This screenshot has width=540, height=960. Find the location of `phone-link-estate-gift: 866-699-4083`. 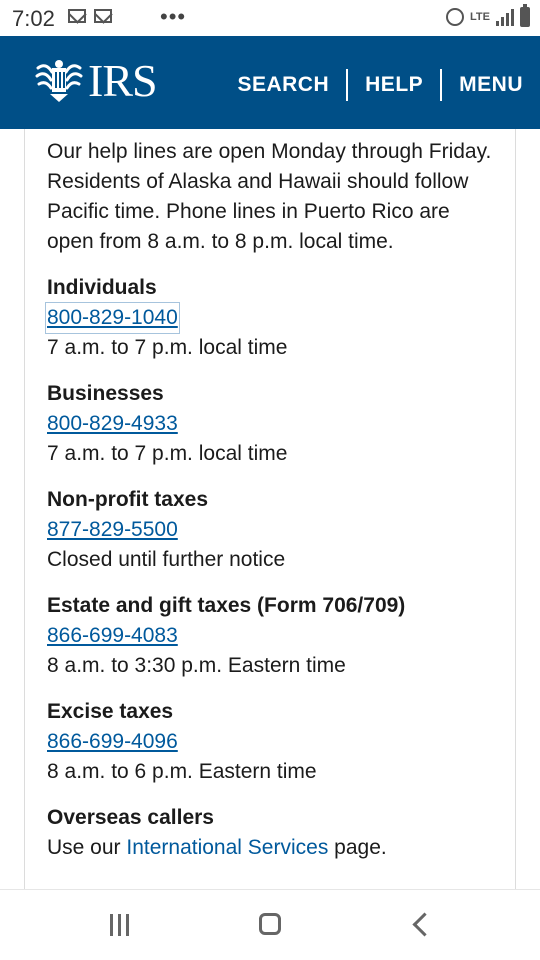

phone-link-estate-gift: 866-699-4083 is located at coordinates (112, 636).